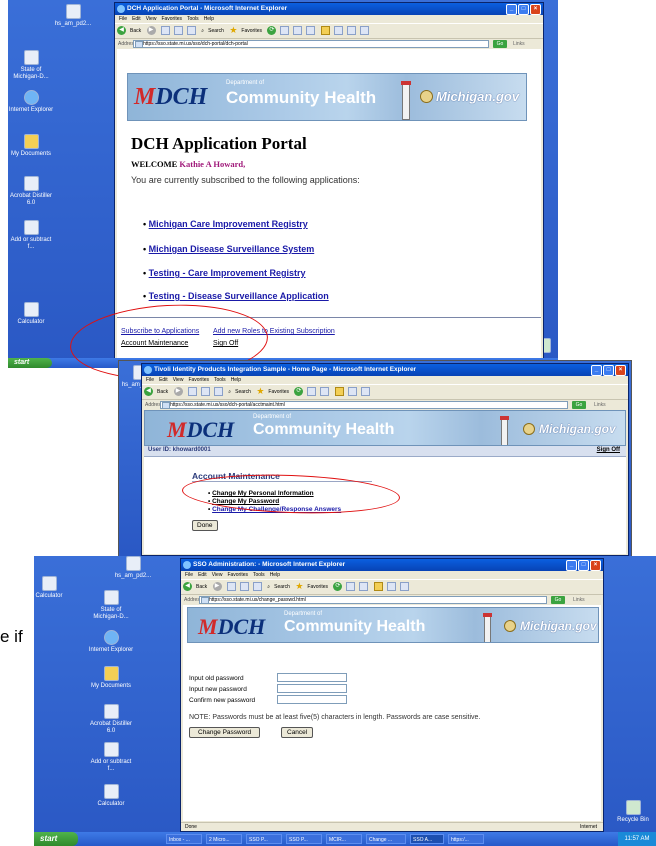  Describe the element at coordinates (205, 525) in the screenshot. I see `done-button: Done` at that location.